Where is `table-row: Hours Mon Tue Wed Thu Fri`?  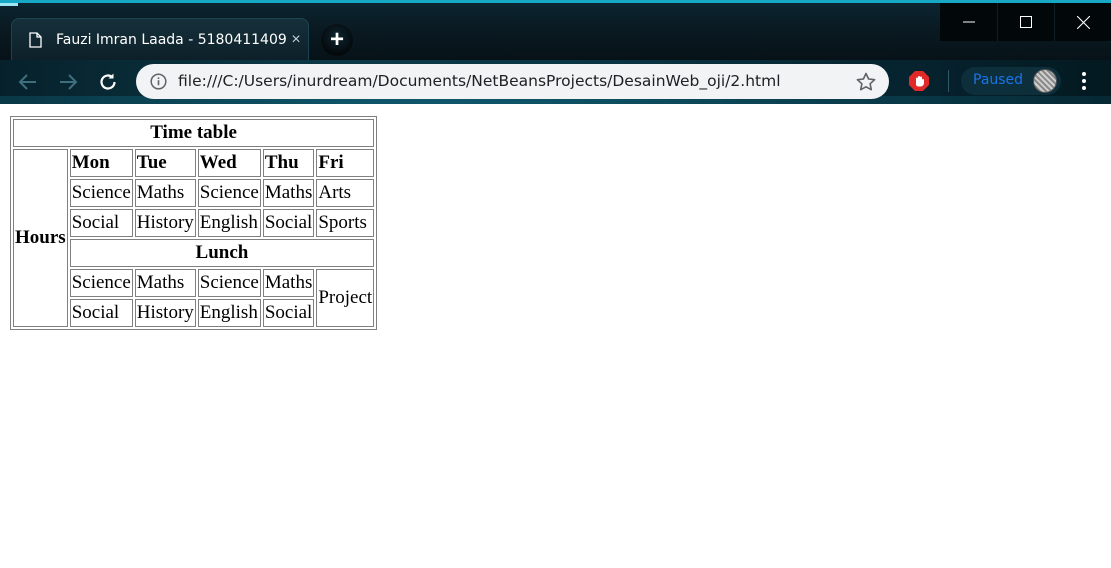 table-row: Hours Mon Tue Wed Thu Fri is located at coordinates (194, 238).